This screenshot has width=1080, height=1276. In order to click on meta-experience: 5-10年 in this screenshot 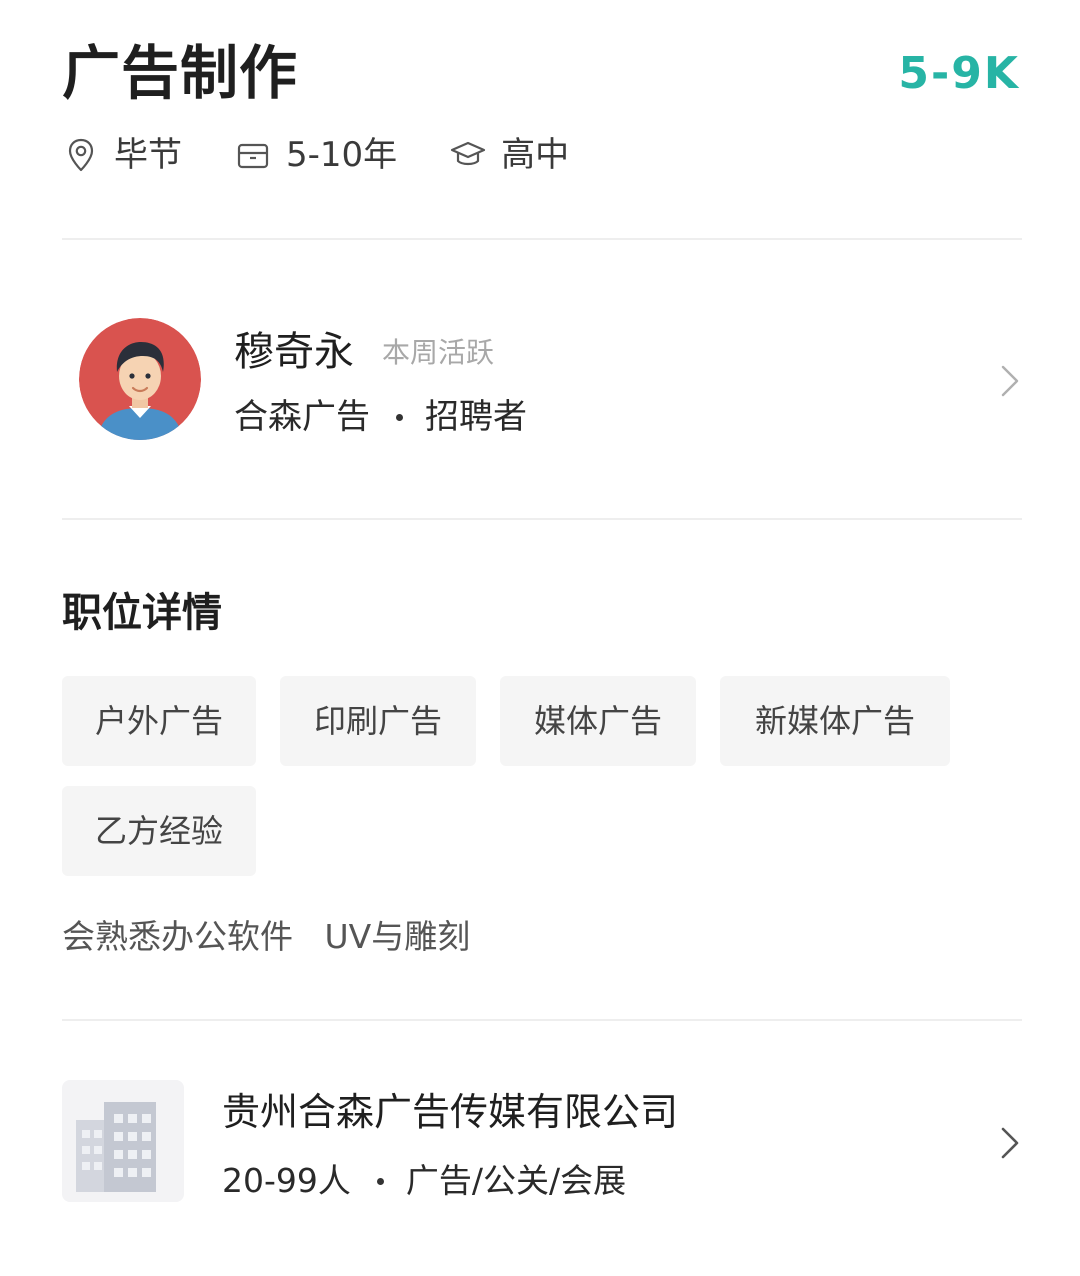, I will do `click(315, 155)`.